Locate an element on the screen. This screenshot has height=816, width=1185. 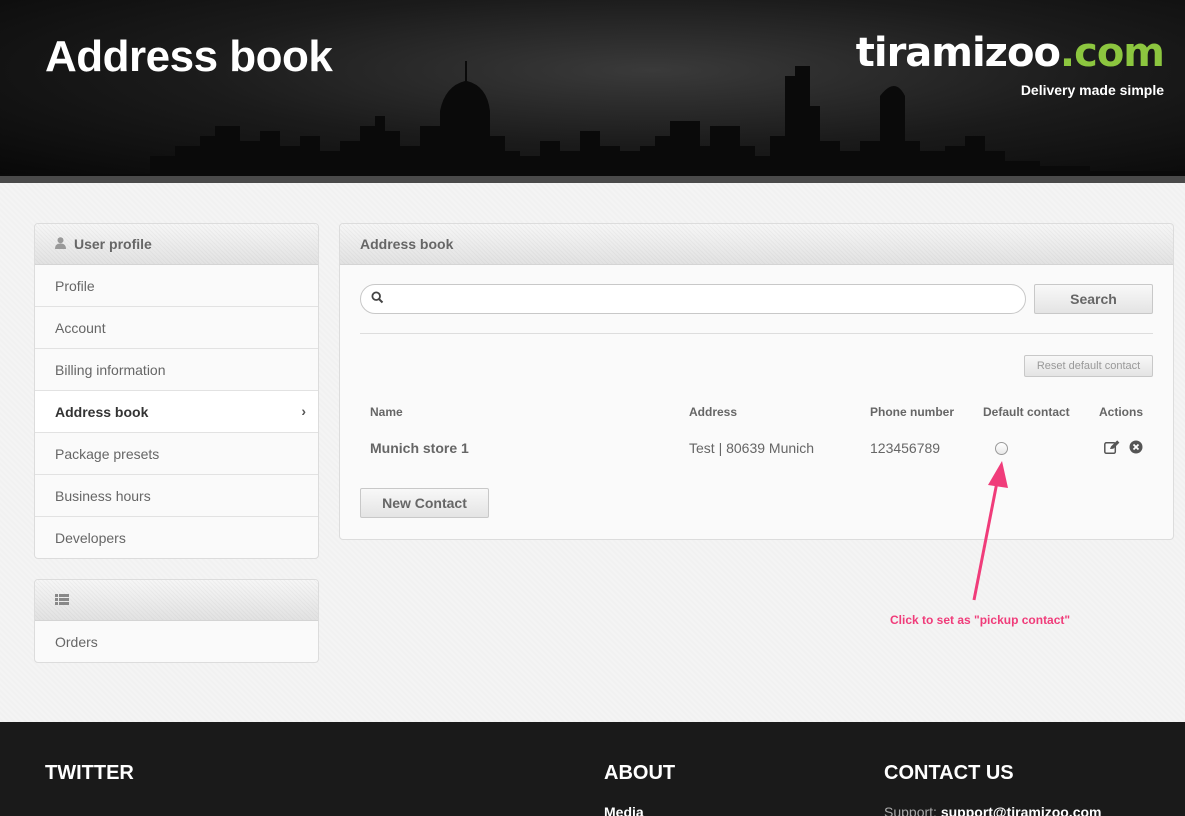
header-divider is located at coordinates (592, 179).